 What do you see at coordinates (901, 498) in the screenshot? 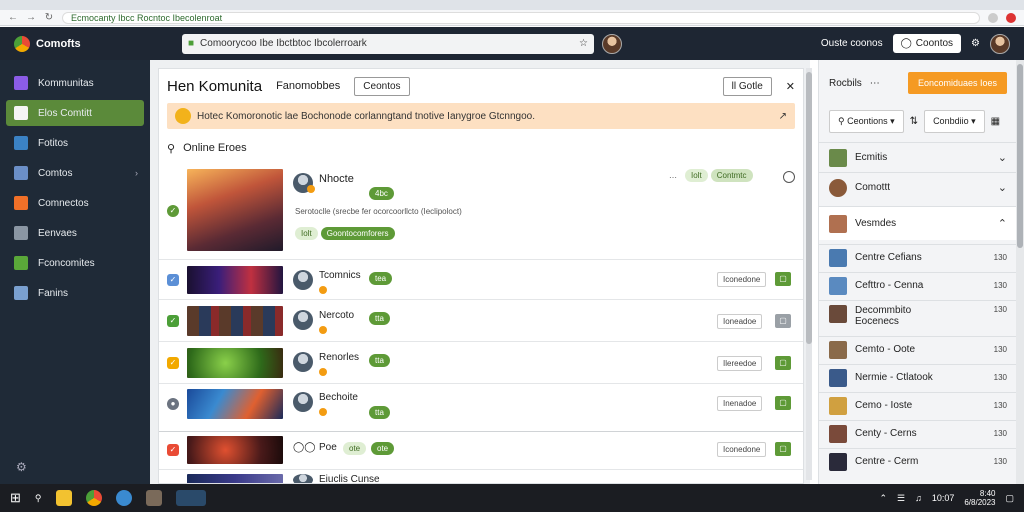
I see `network-icon: ☰` at bounding box center [901, 498].